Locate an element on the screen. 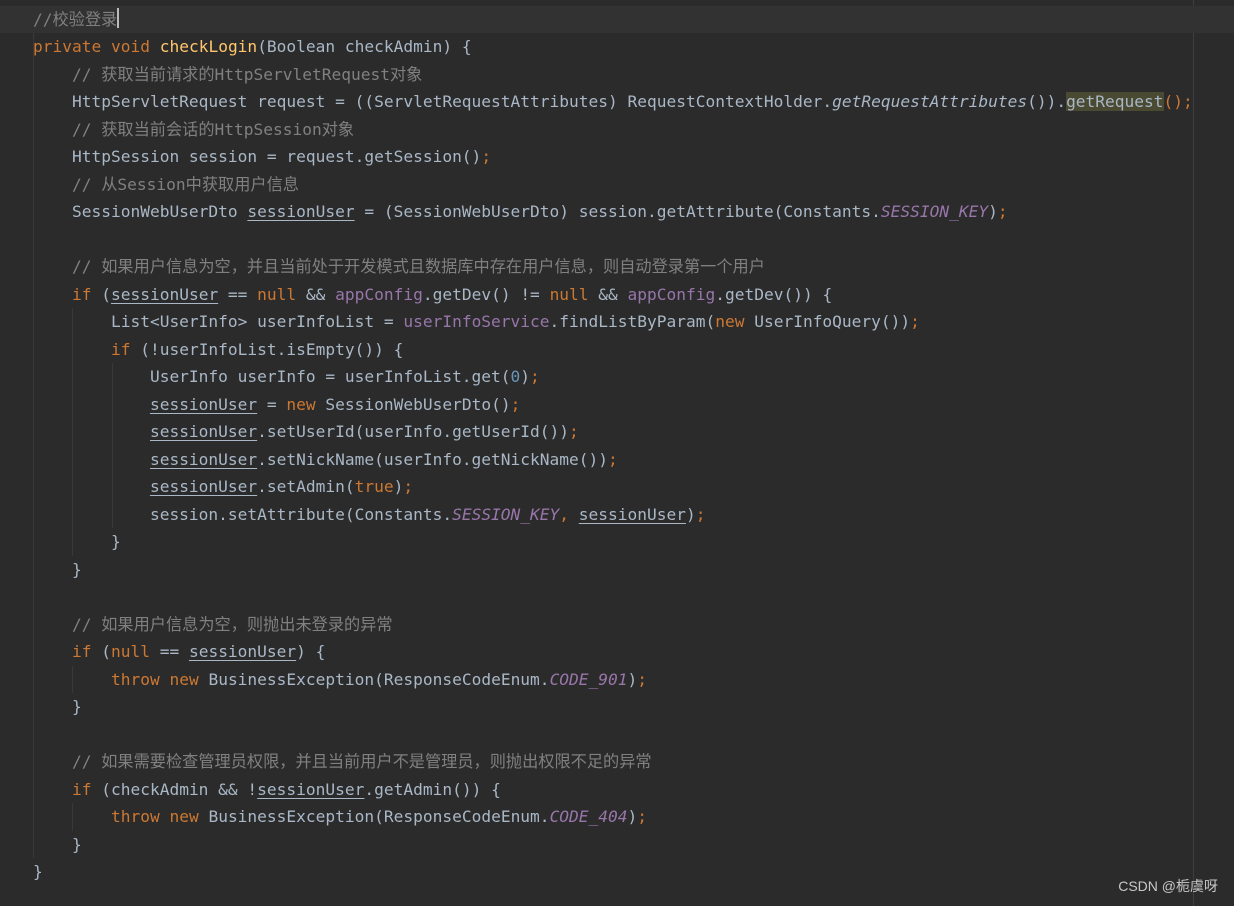  code-token: getRequestAttributes is located at coordinates (930, 101).